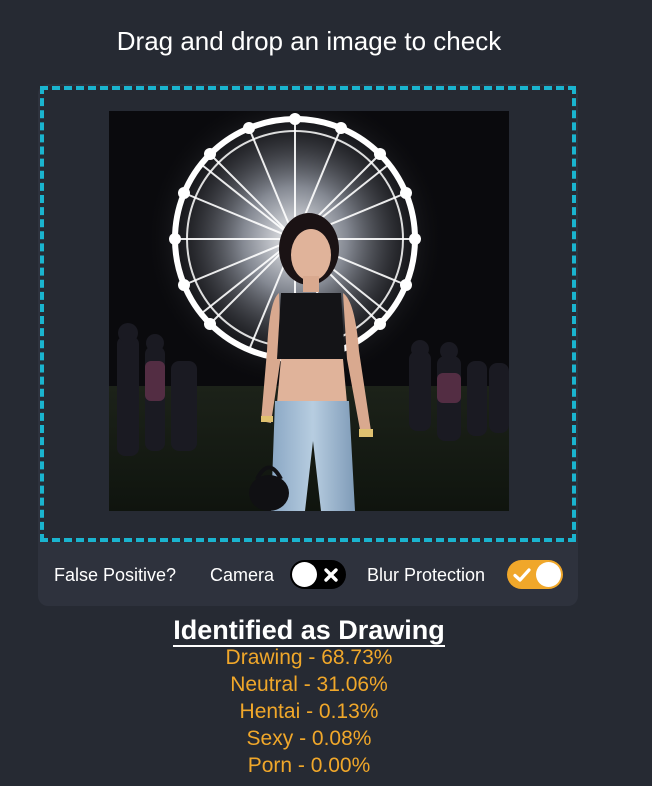 This screenshot has width=652, height=786. I want to click on result-title-text: Identified as Drawing, so click(309, 631).